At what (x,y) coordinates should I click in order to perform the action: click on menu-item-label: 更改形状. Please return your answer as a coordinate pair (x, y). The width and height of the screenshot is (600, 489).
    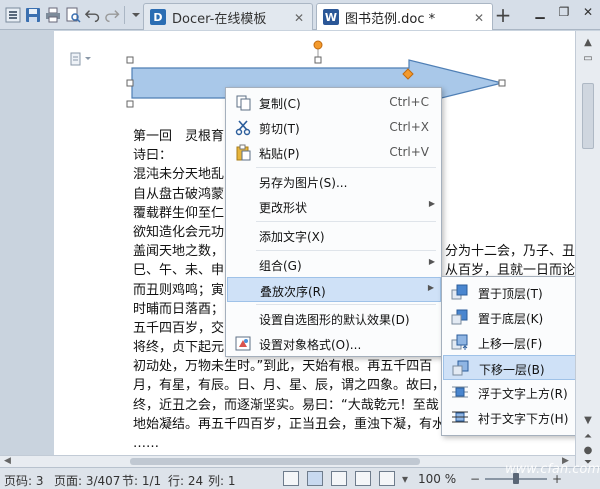
    Looking at the image, I should click on (283, 208).